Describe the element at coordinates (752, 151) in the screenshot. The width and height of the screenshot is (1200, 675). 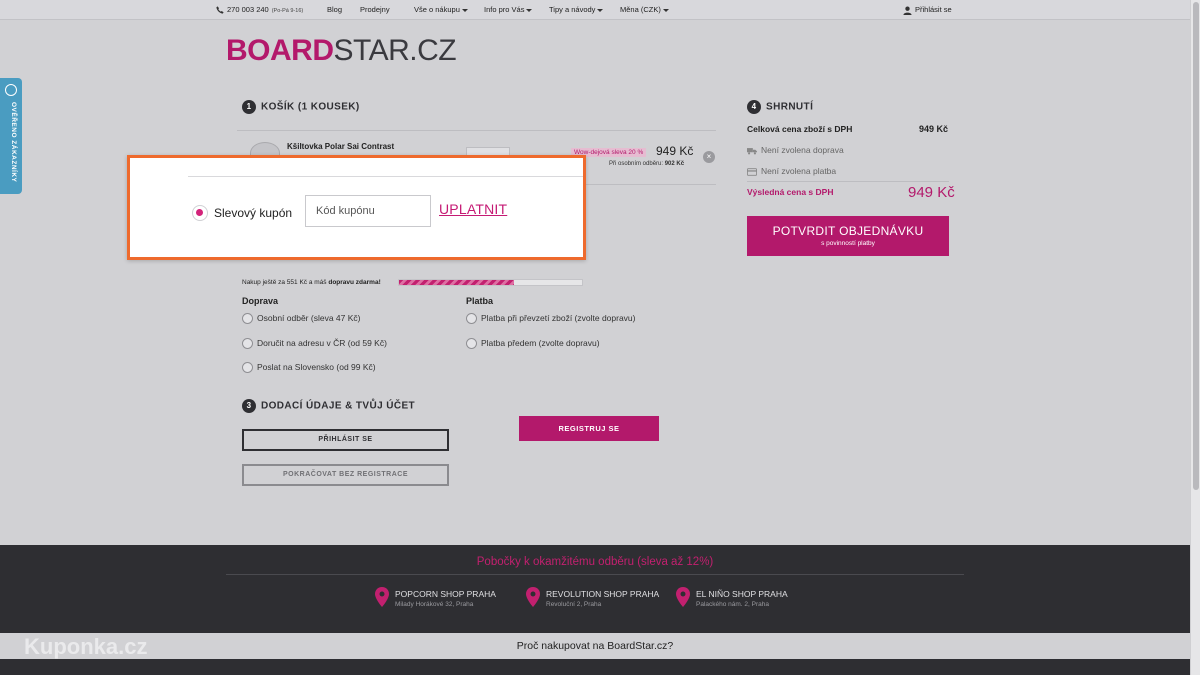
I see `truck-icon` at that location.